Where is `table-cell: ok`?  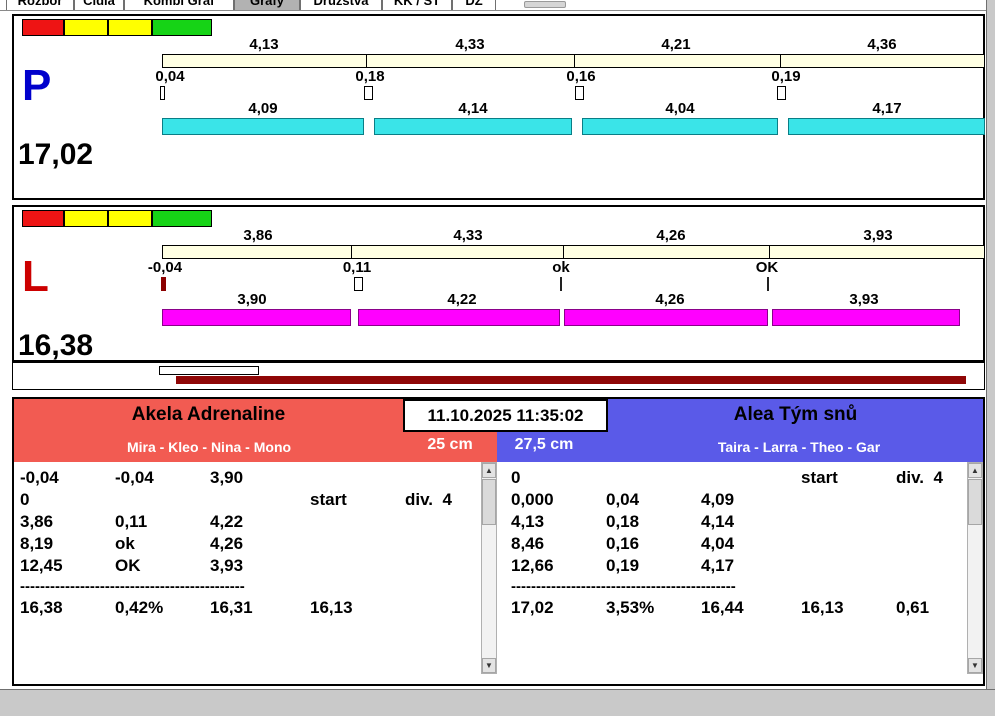 table-cell: ok is located at coordinates (125, 543).